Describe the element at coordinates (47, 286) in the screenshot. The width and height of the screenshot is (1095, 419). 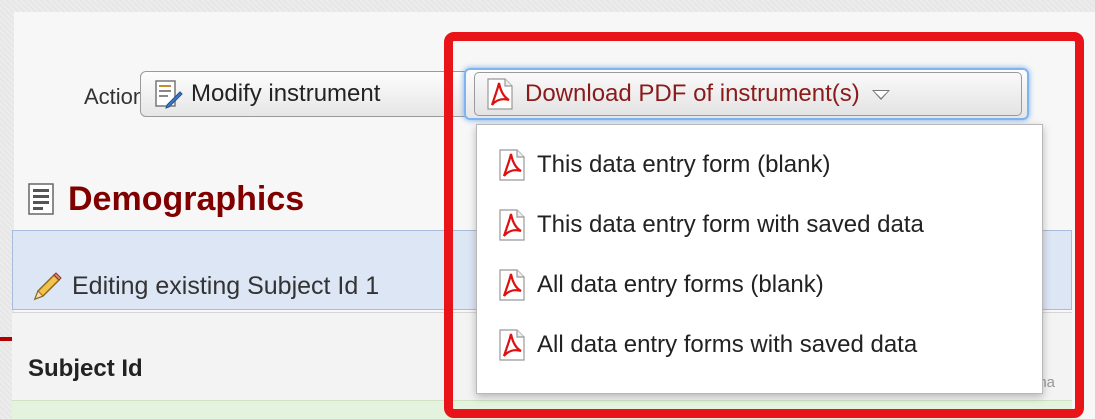
I see `pencil-icon` at that location.